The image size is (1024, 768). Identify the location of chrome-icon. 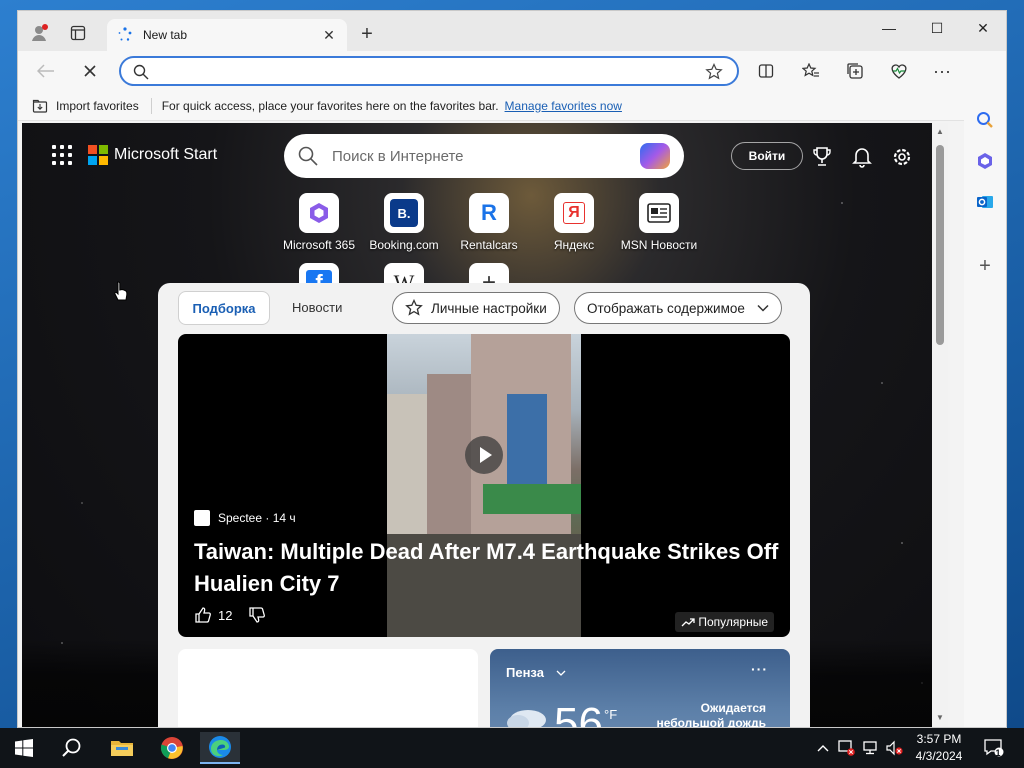
(171, 748).